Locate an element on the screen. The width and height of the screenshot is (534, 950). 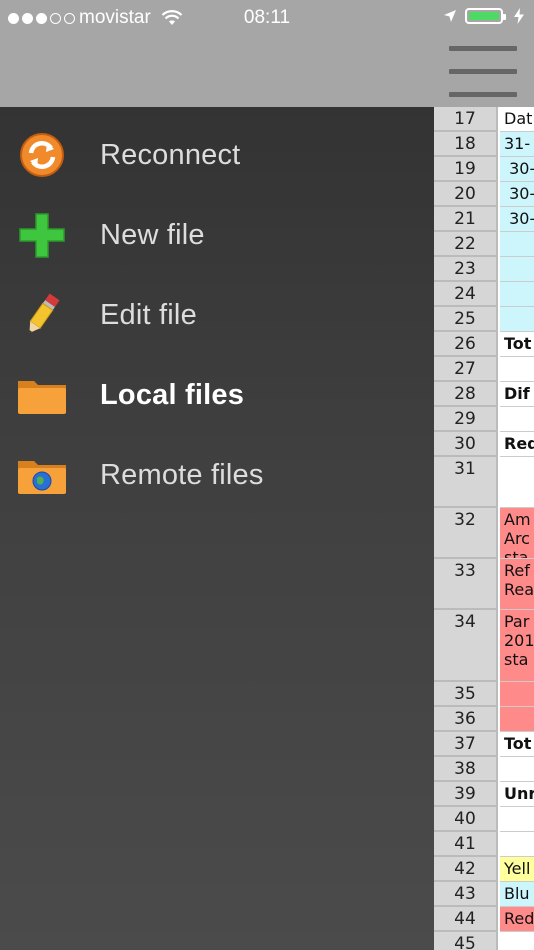
sheet-row: 45 is located at coordinates (484, 941).